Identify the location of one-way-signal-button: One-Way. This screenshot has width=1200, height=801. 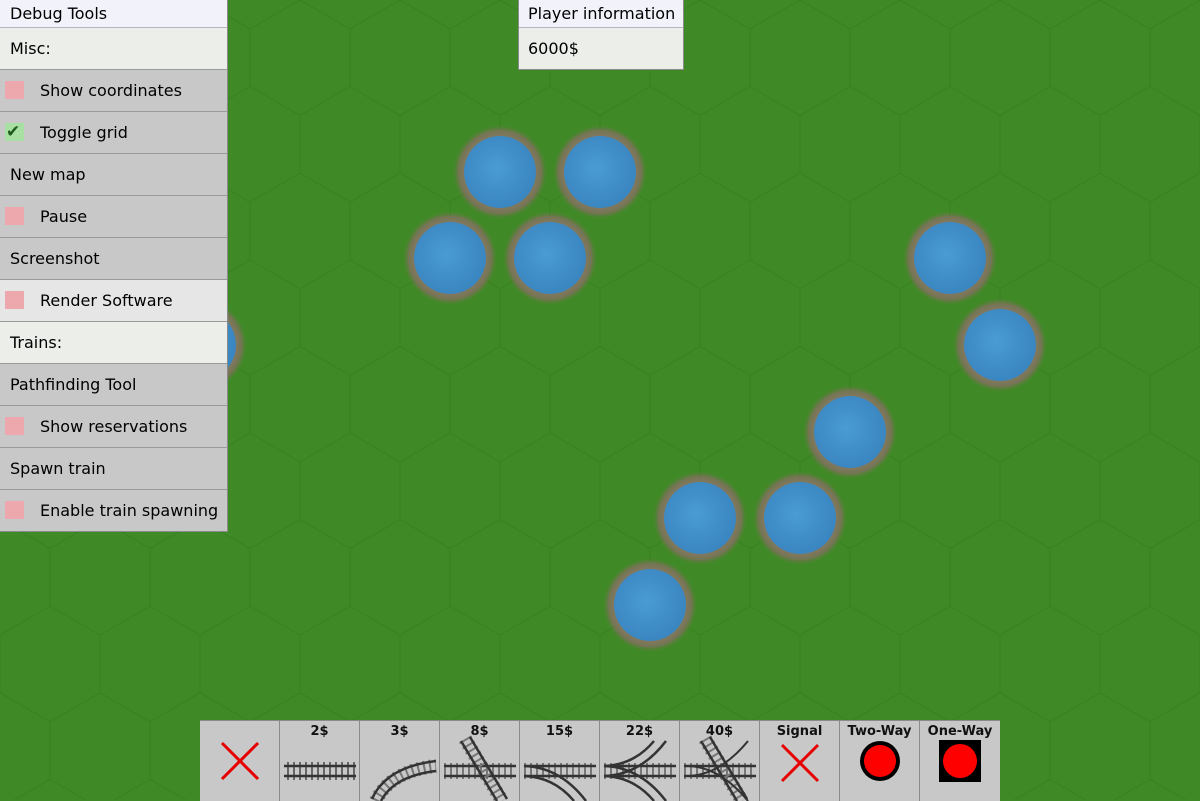
(960, 761).